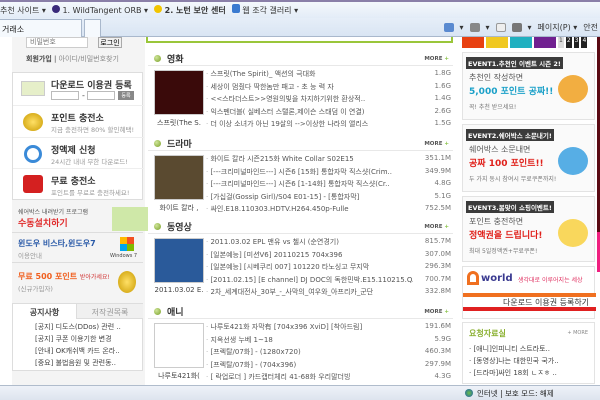 This screenshot has width=600, height=400. I want to click on fav-web-slice: 웹 조각 갤러리 ▾, so click(264, 10).